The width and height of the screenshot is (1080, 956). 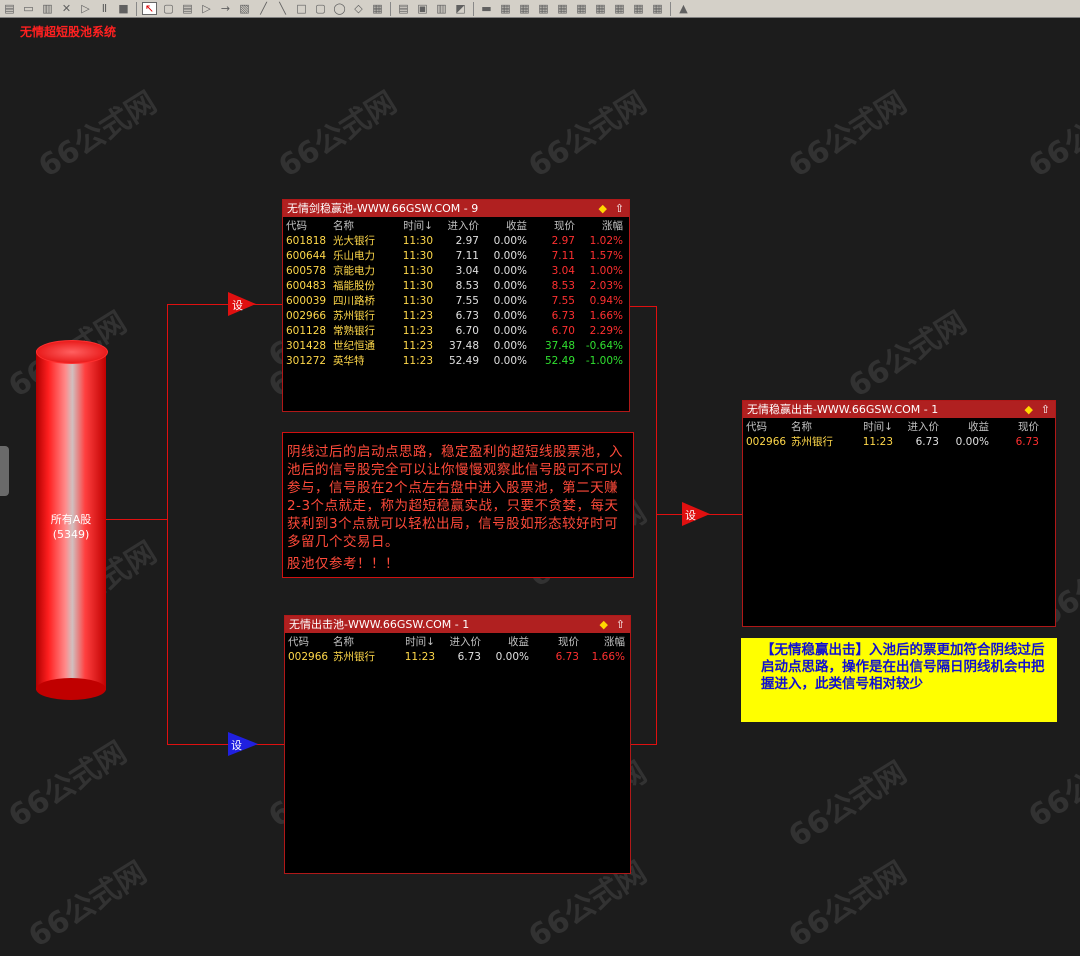 What do you see at coordinates (263, 8) in the screenshot?
I see `line-icon: ╱` at bounding box center [263, 8].